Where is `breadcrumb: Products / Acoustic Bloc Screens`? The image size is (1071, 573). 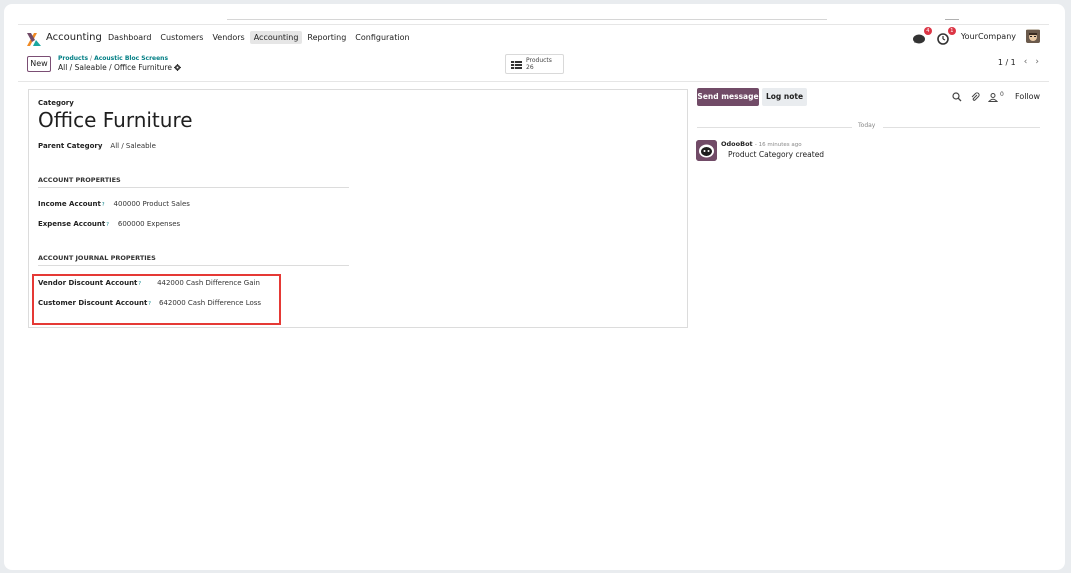 breadcrumb: Products / Acoustic Bloc Screens is located at coordinates (113, 58).